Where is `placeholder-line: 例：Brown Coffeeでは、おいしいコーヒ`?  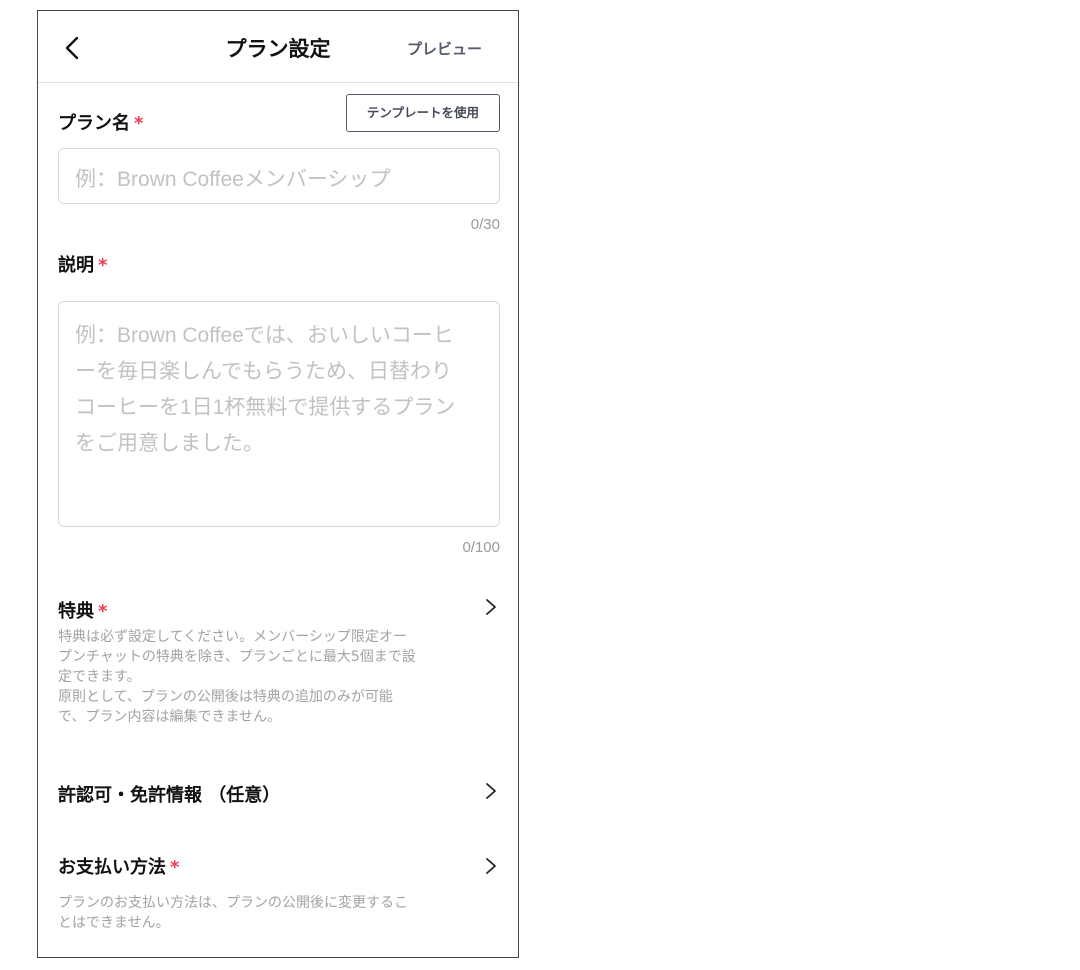 placeholder-line: 例：Brown Coffeeでは、おいしいコーヒ is located at coordinates (264, 335).